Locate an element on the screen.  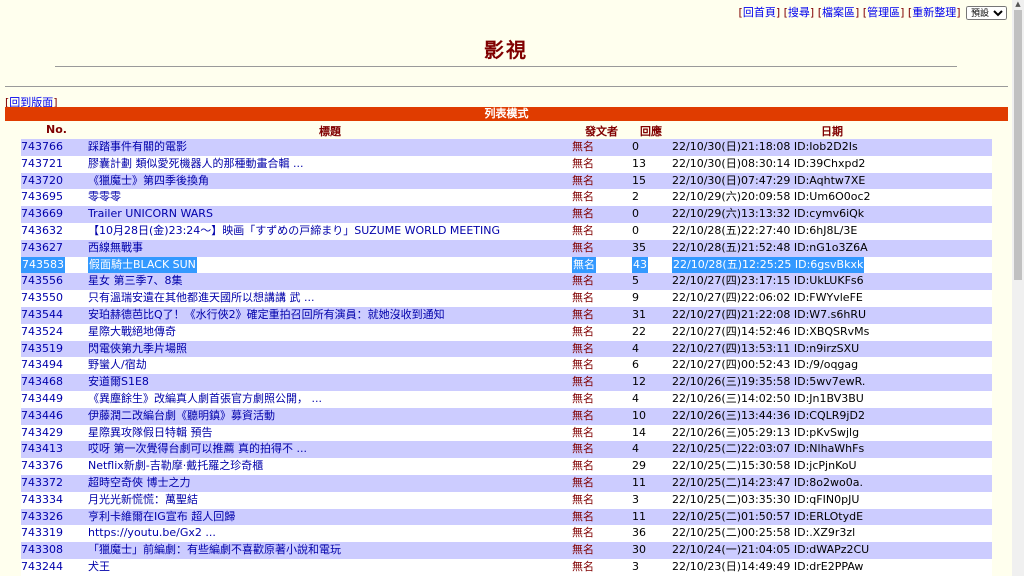
style-select: 預設 is located at coordinates (986, 13).